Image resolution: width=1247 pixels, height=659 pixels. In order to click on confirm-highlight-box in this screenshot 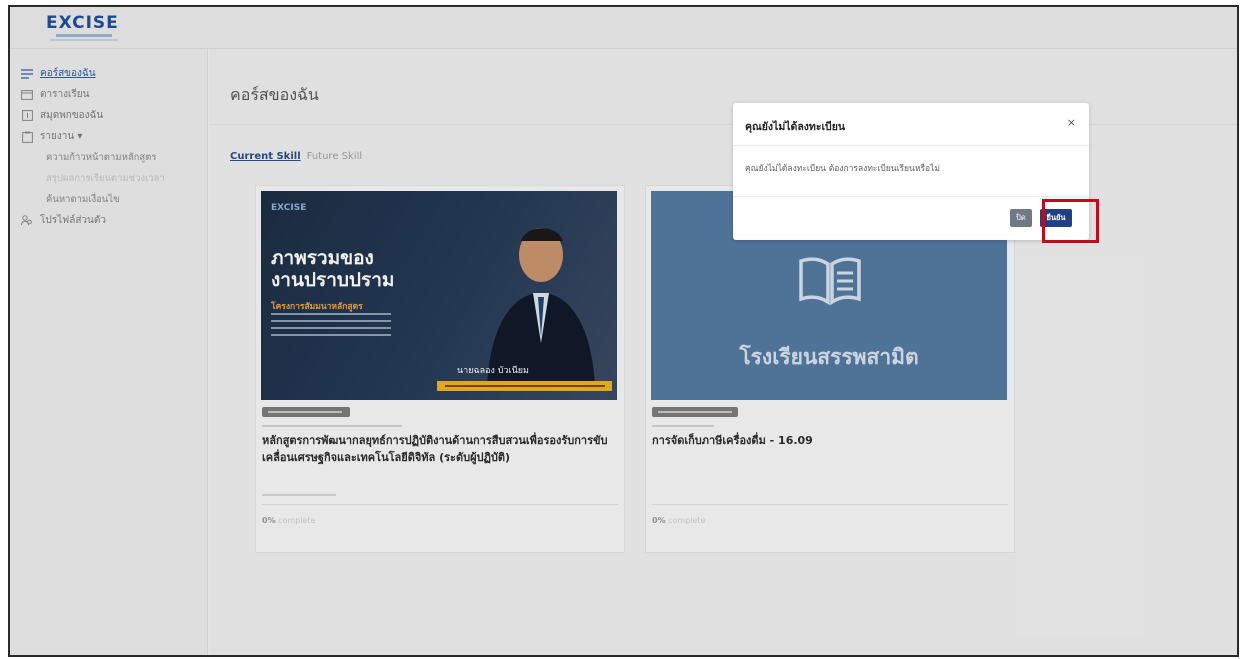, I will do `click(1070, 221)`.